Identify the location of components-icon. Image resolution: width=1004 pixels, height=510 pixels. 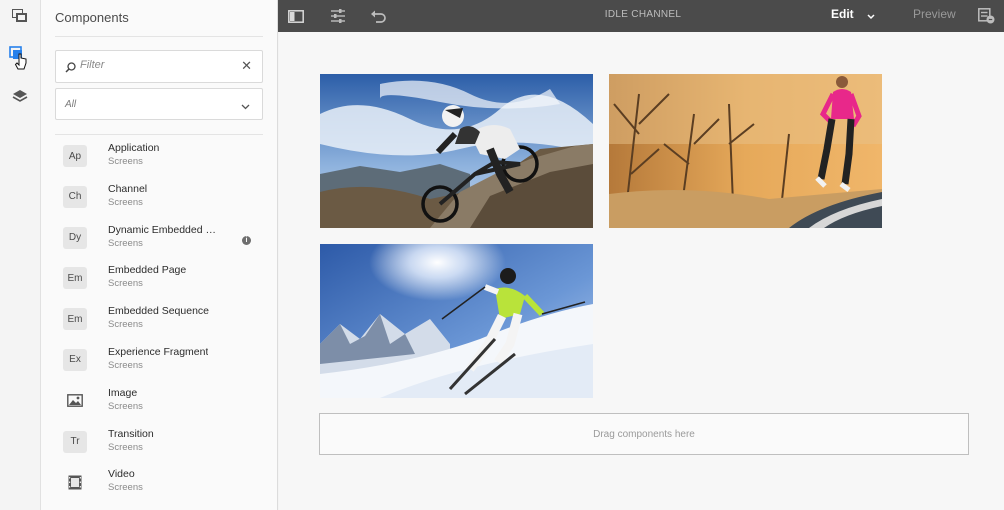
(20, 58).